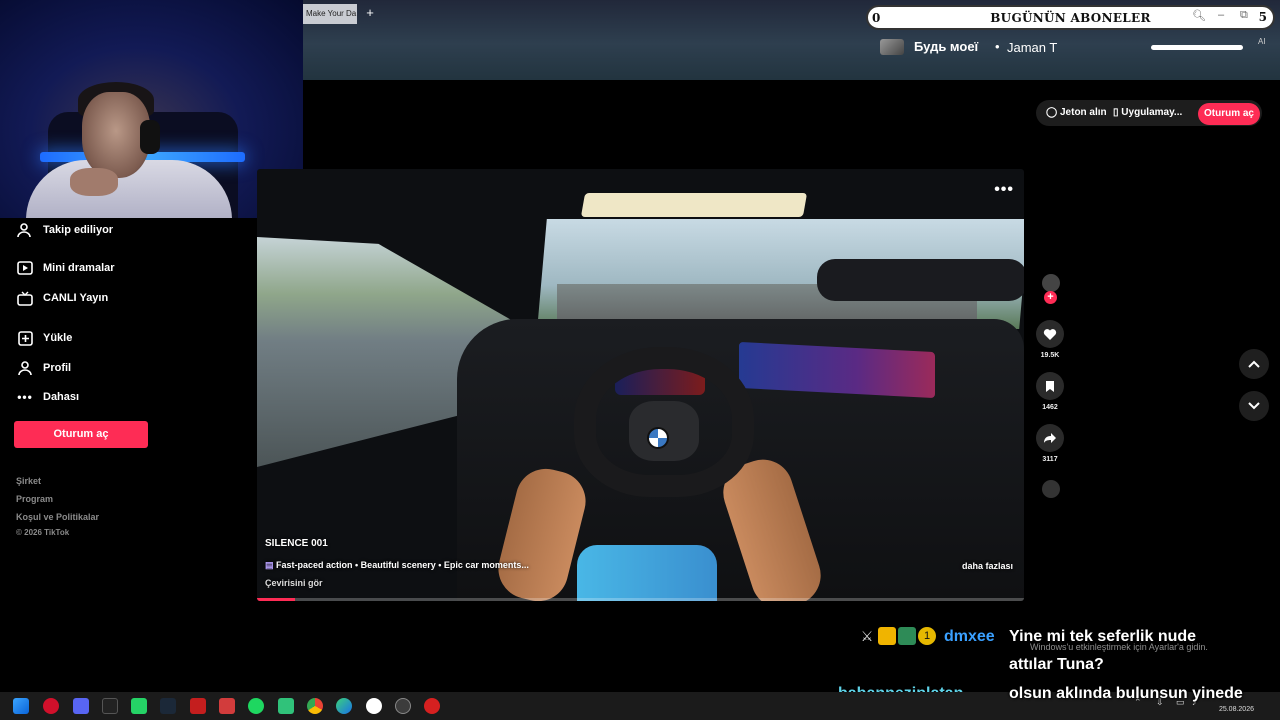 The width and height of the screenshot is (1280, 720). I want to click on heart-icon, so click(1050, 334).